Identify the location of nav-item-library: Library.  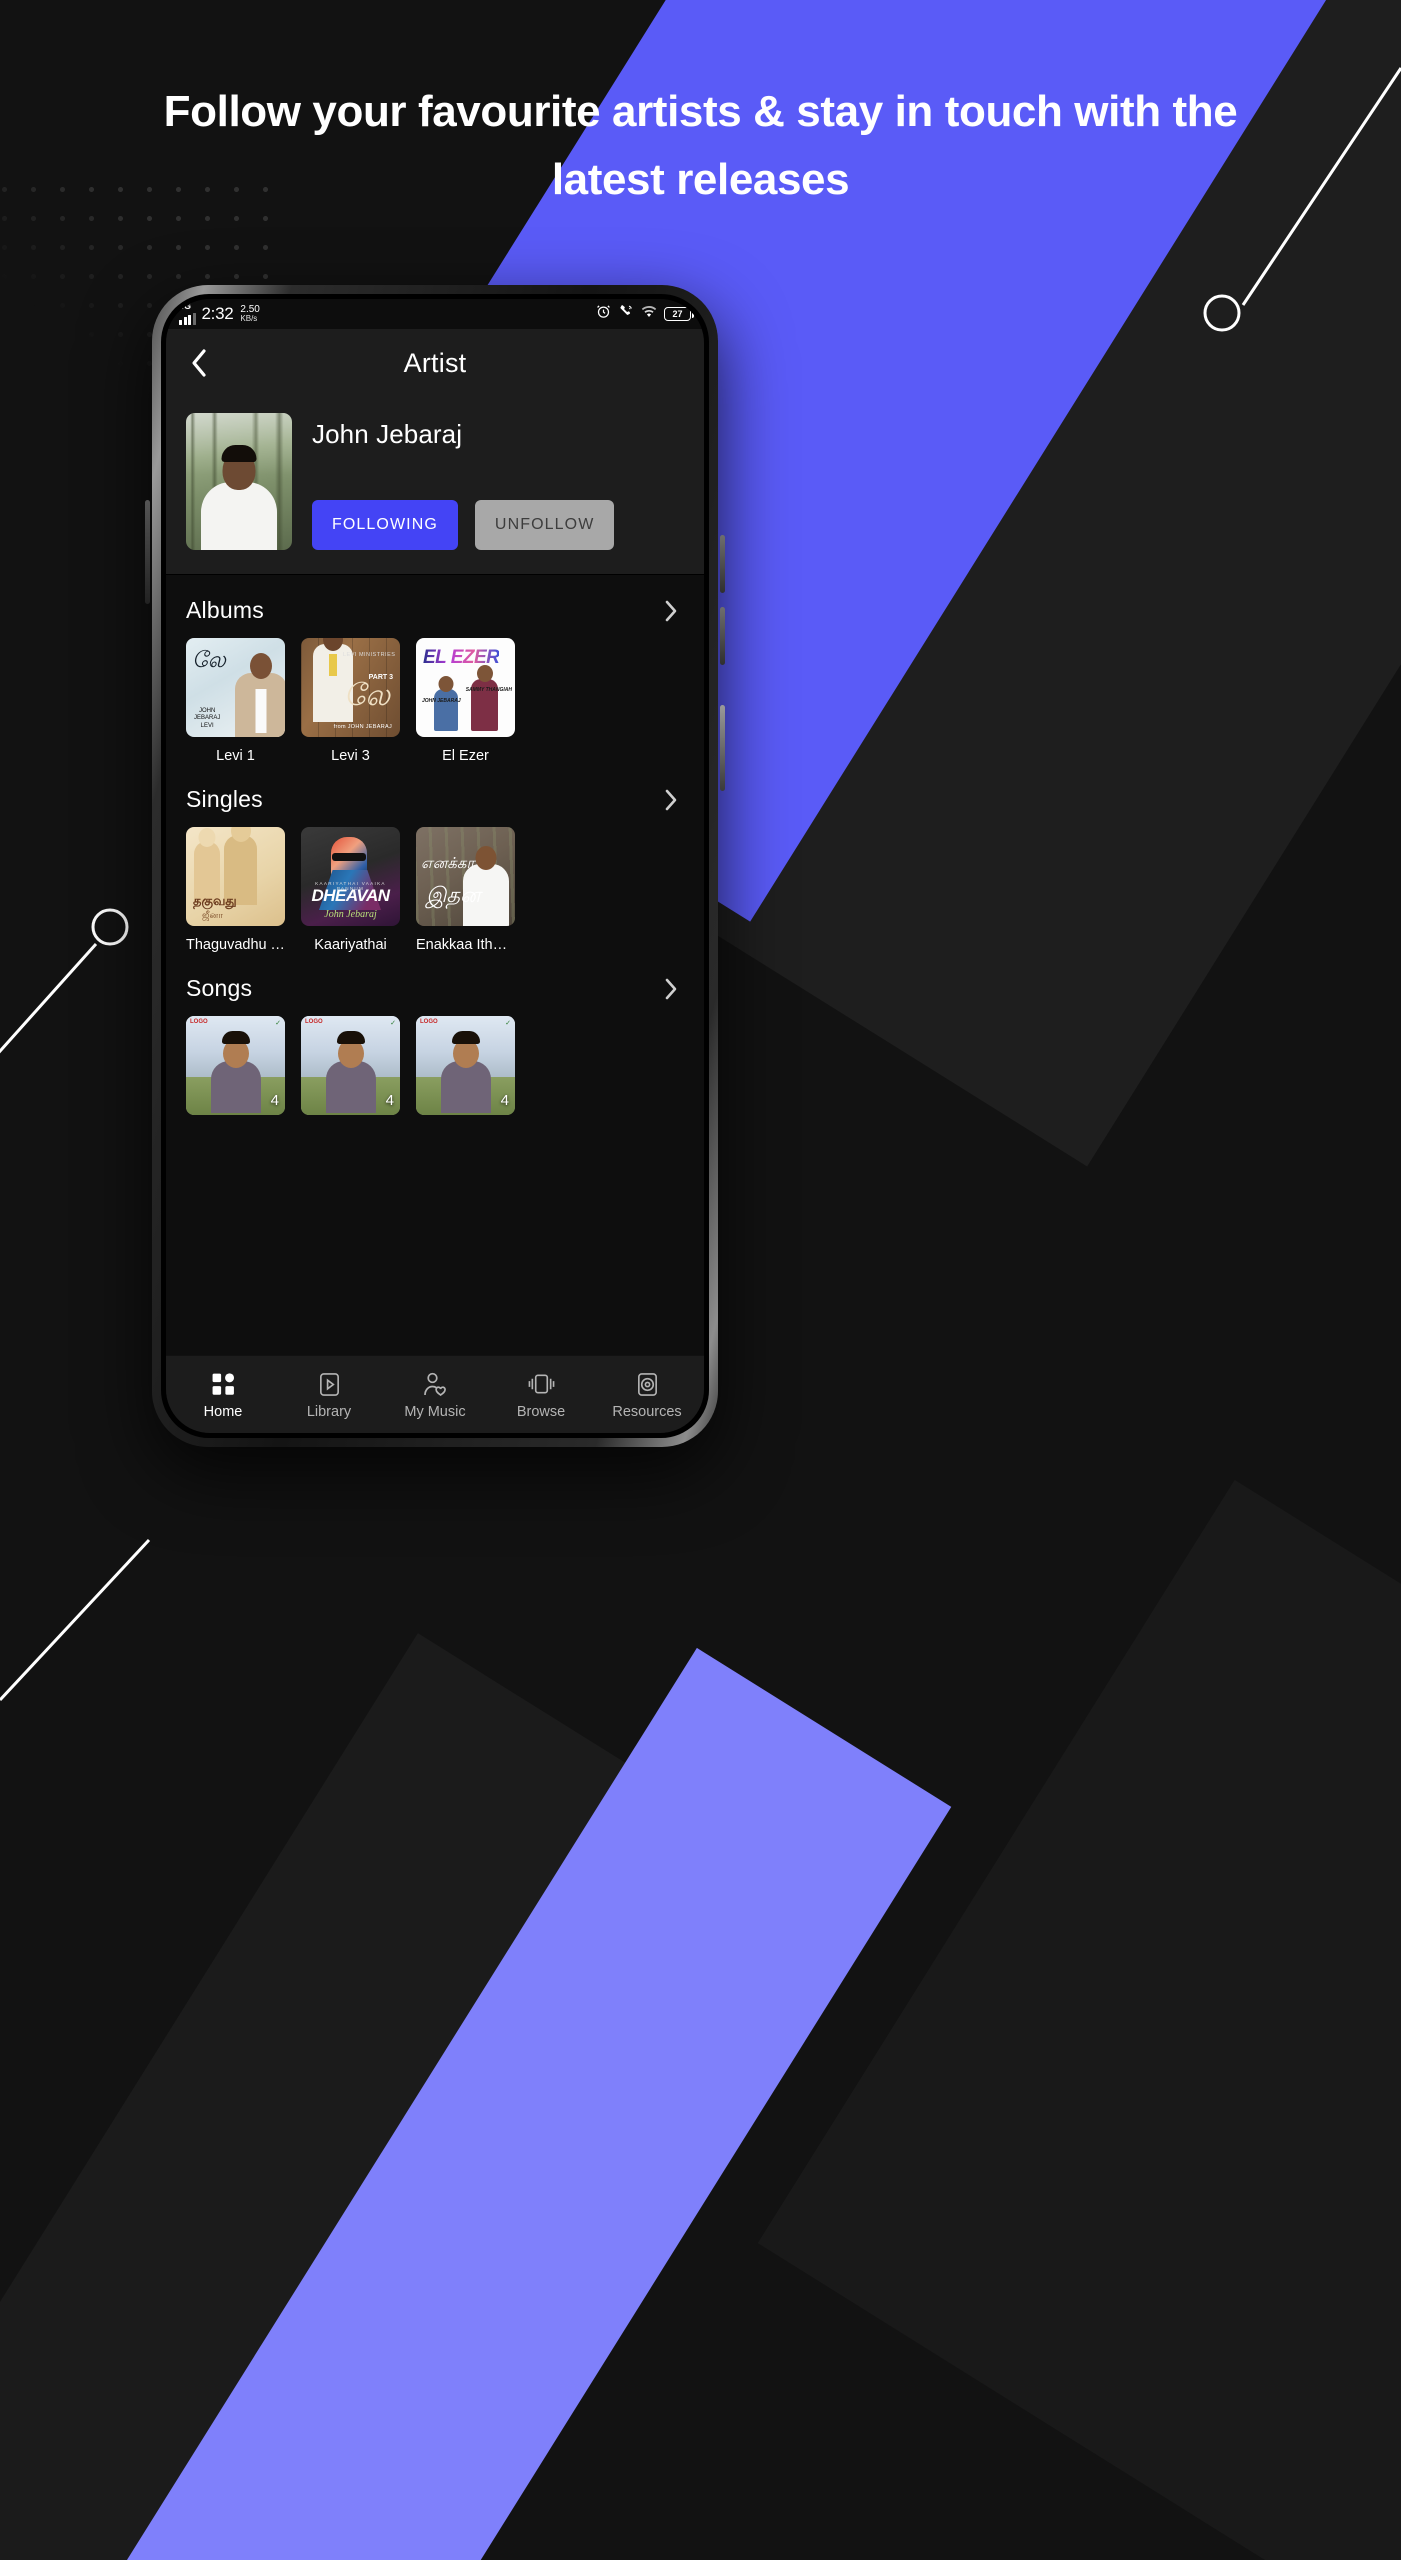
(329, 1391).